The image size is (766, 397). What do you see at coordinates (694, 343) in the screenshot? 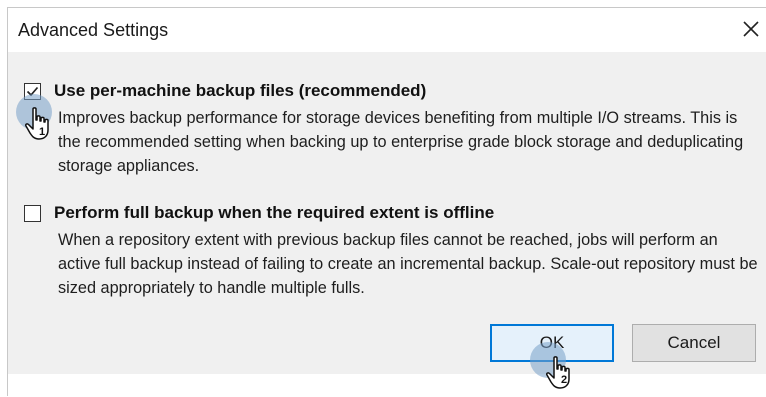
I see `cancel-button: Cancel` at bounding box center [694, 343].